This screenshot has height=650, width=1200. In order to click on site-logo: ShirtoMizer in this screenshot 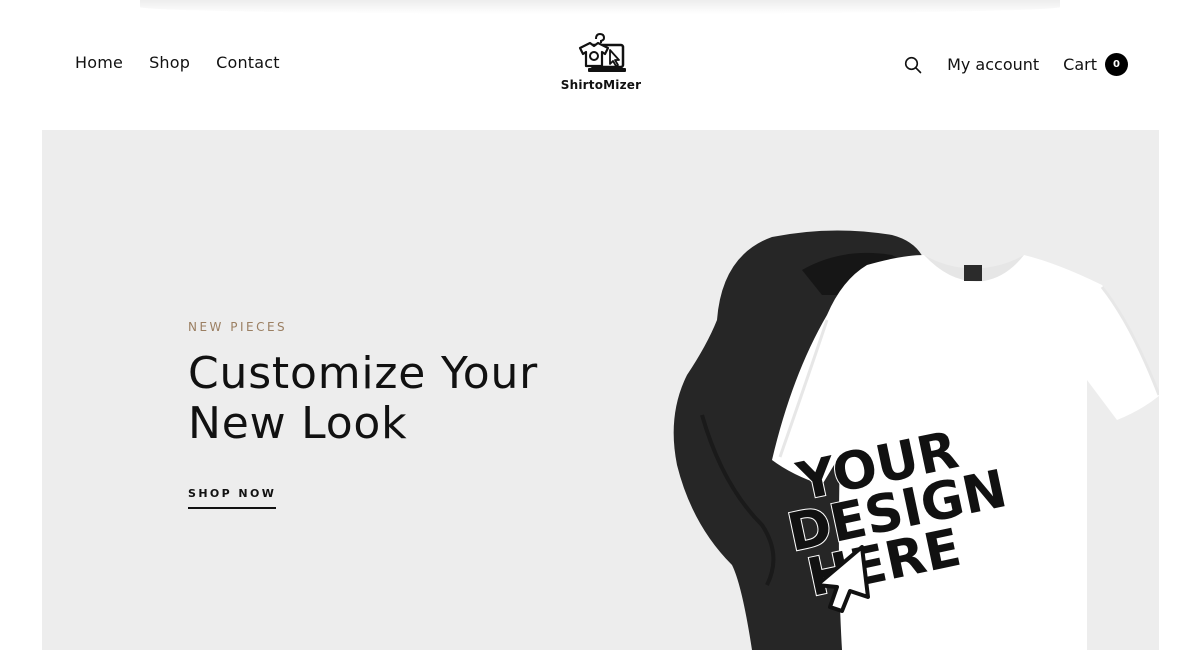, I will do `click(601, 63)`.